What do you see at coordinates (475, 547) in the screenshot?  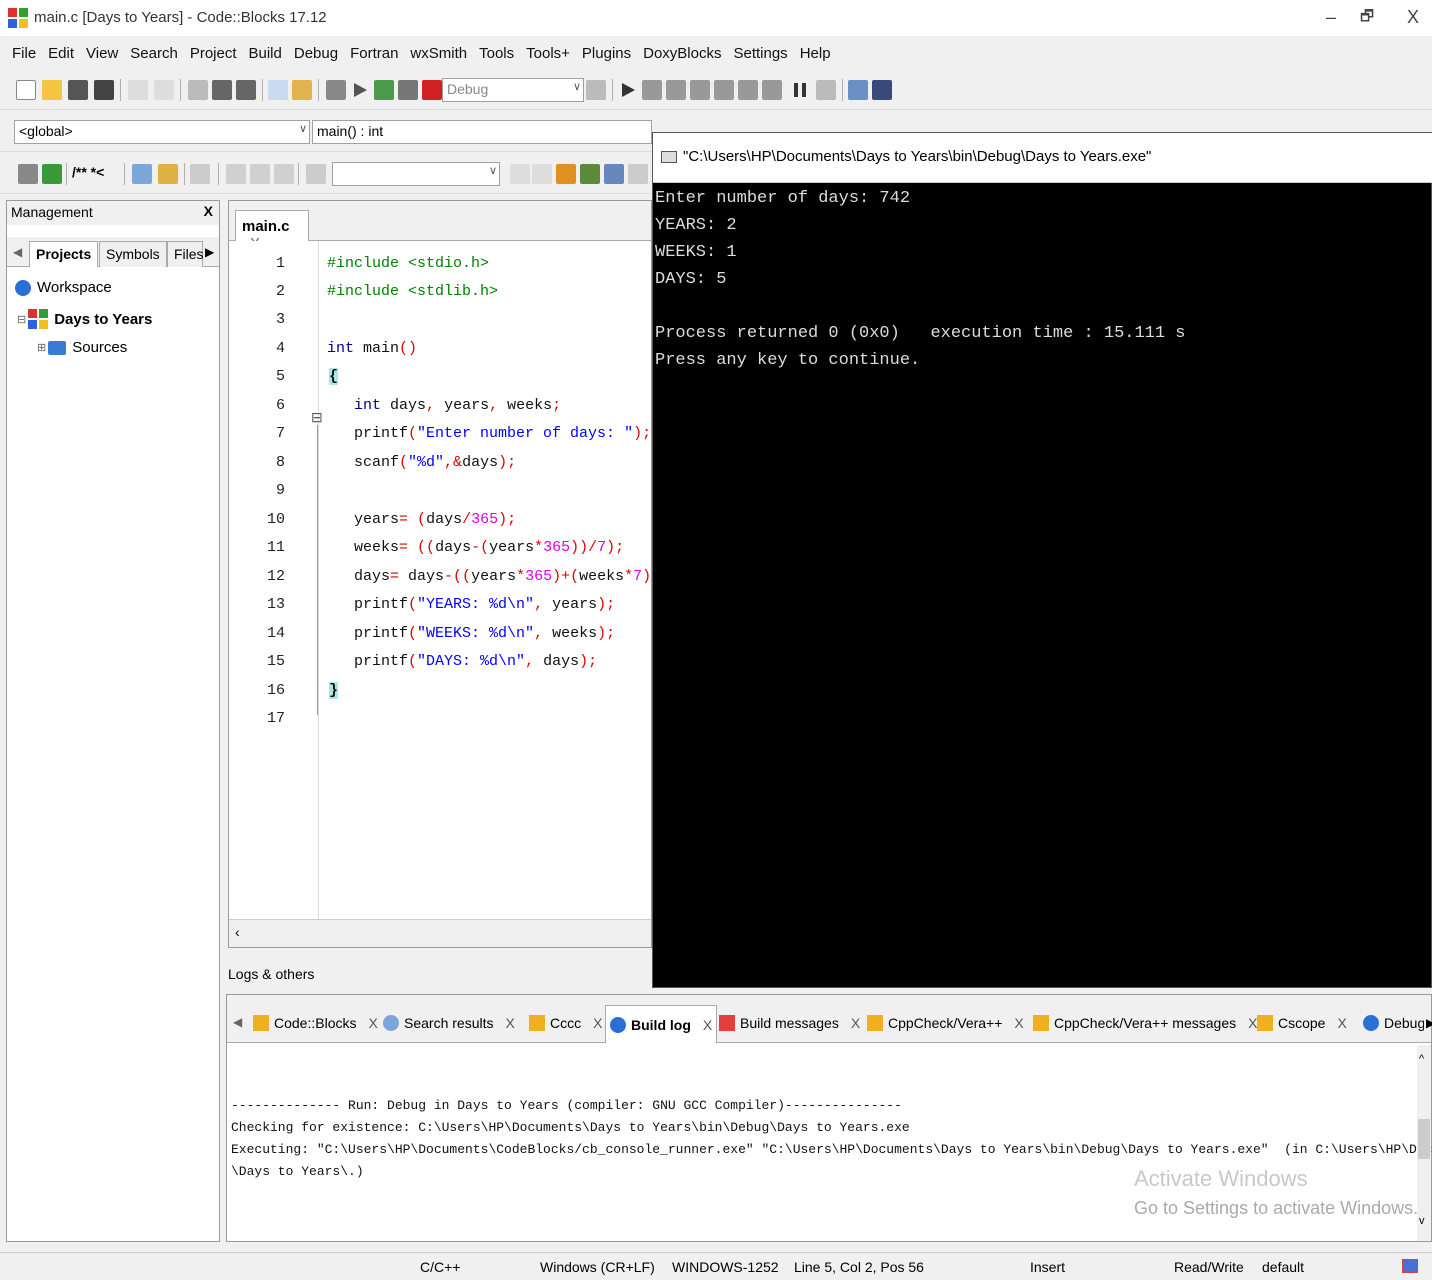 I see `code-line-11: weeks= ((days-(years*365))/7);` at bounding box center [475, 547].